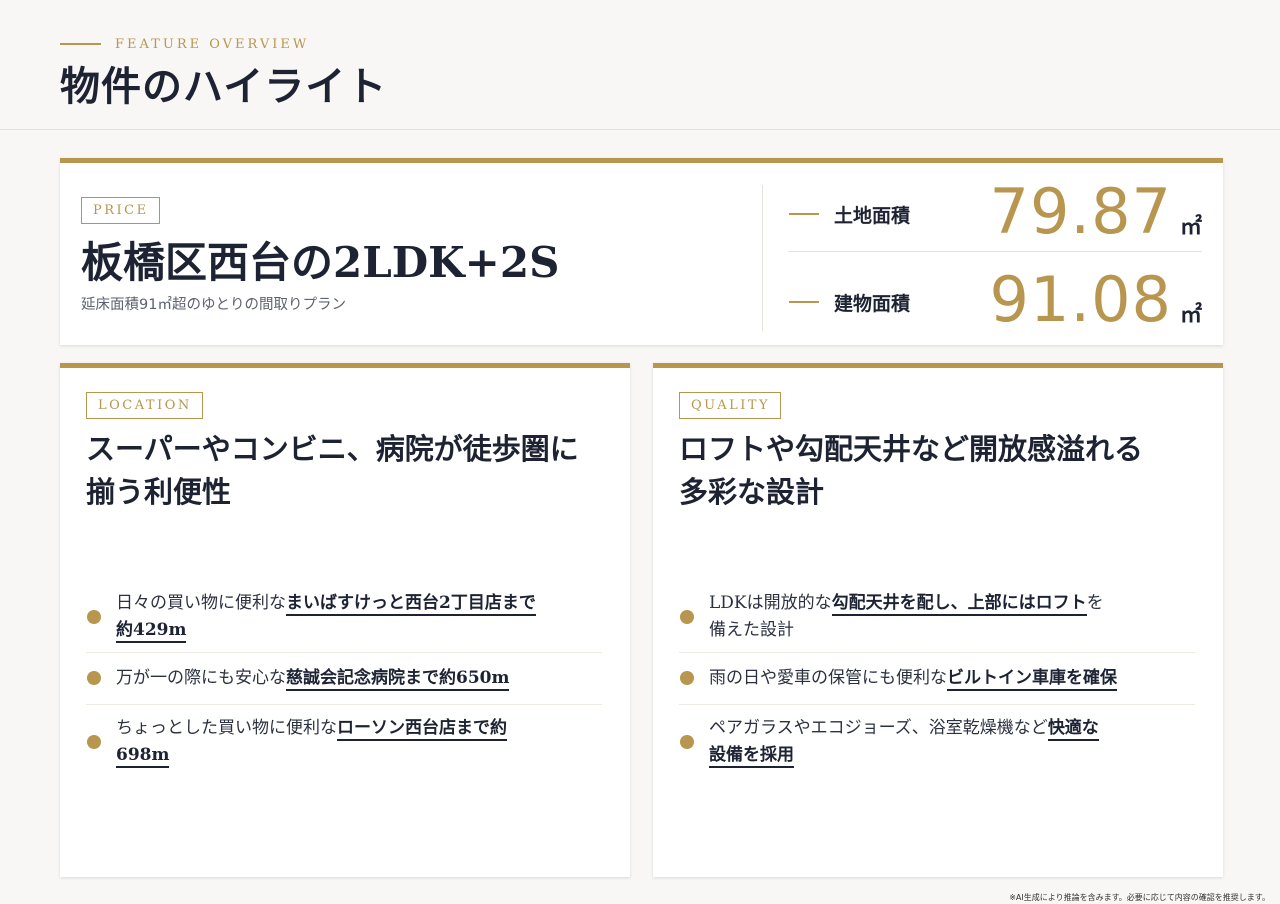 The image size is (1280, 904). What do you see at coordinates (640, 65) in the screenshot?
I see `page-header: FEATURE OVERVIEW 物件のハイライト` at bounding box center [640, 65].